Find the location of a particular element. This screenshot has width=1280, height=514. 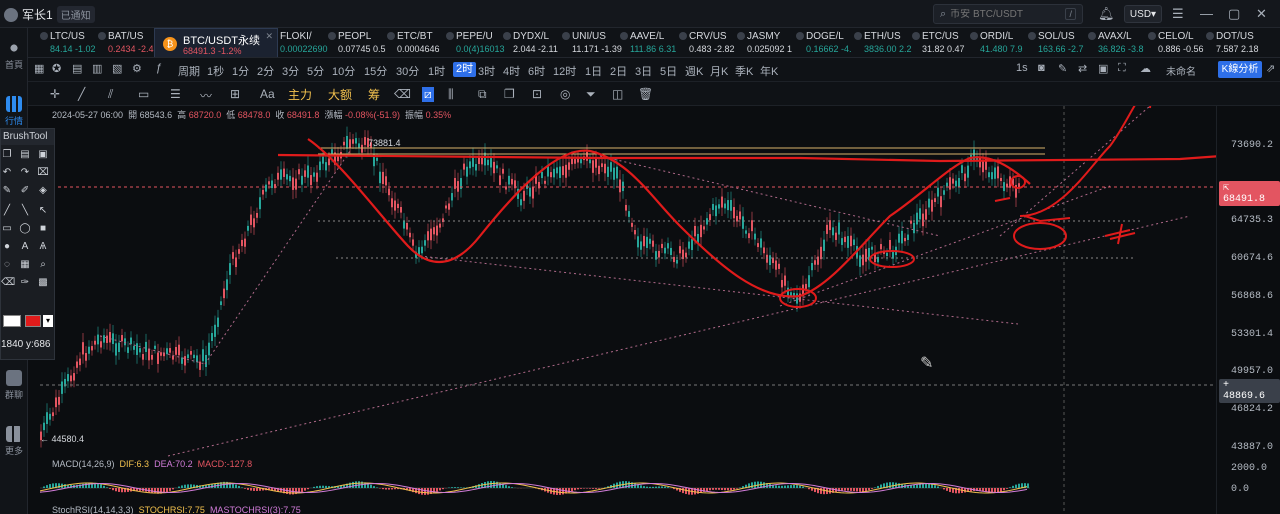

period-14: 12时 is located at coordinates (564, 71).